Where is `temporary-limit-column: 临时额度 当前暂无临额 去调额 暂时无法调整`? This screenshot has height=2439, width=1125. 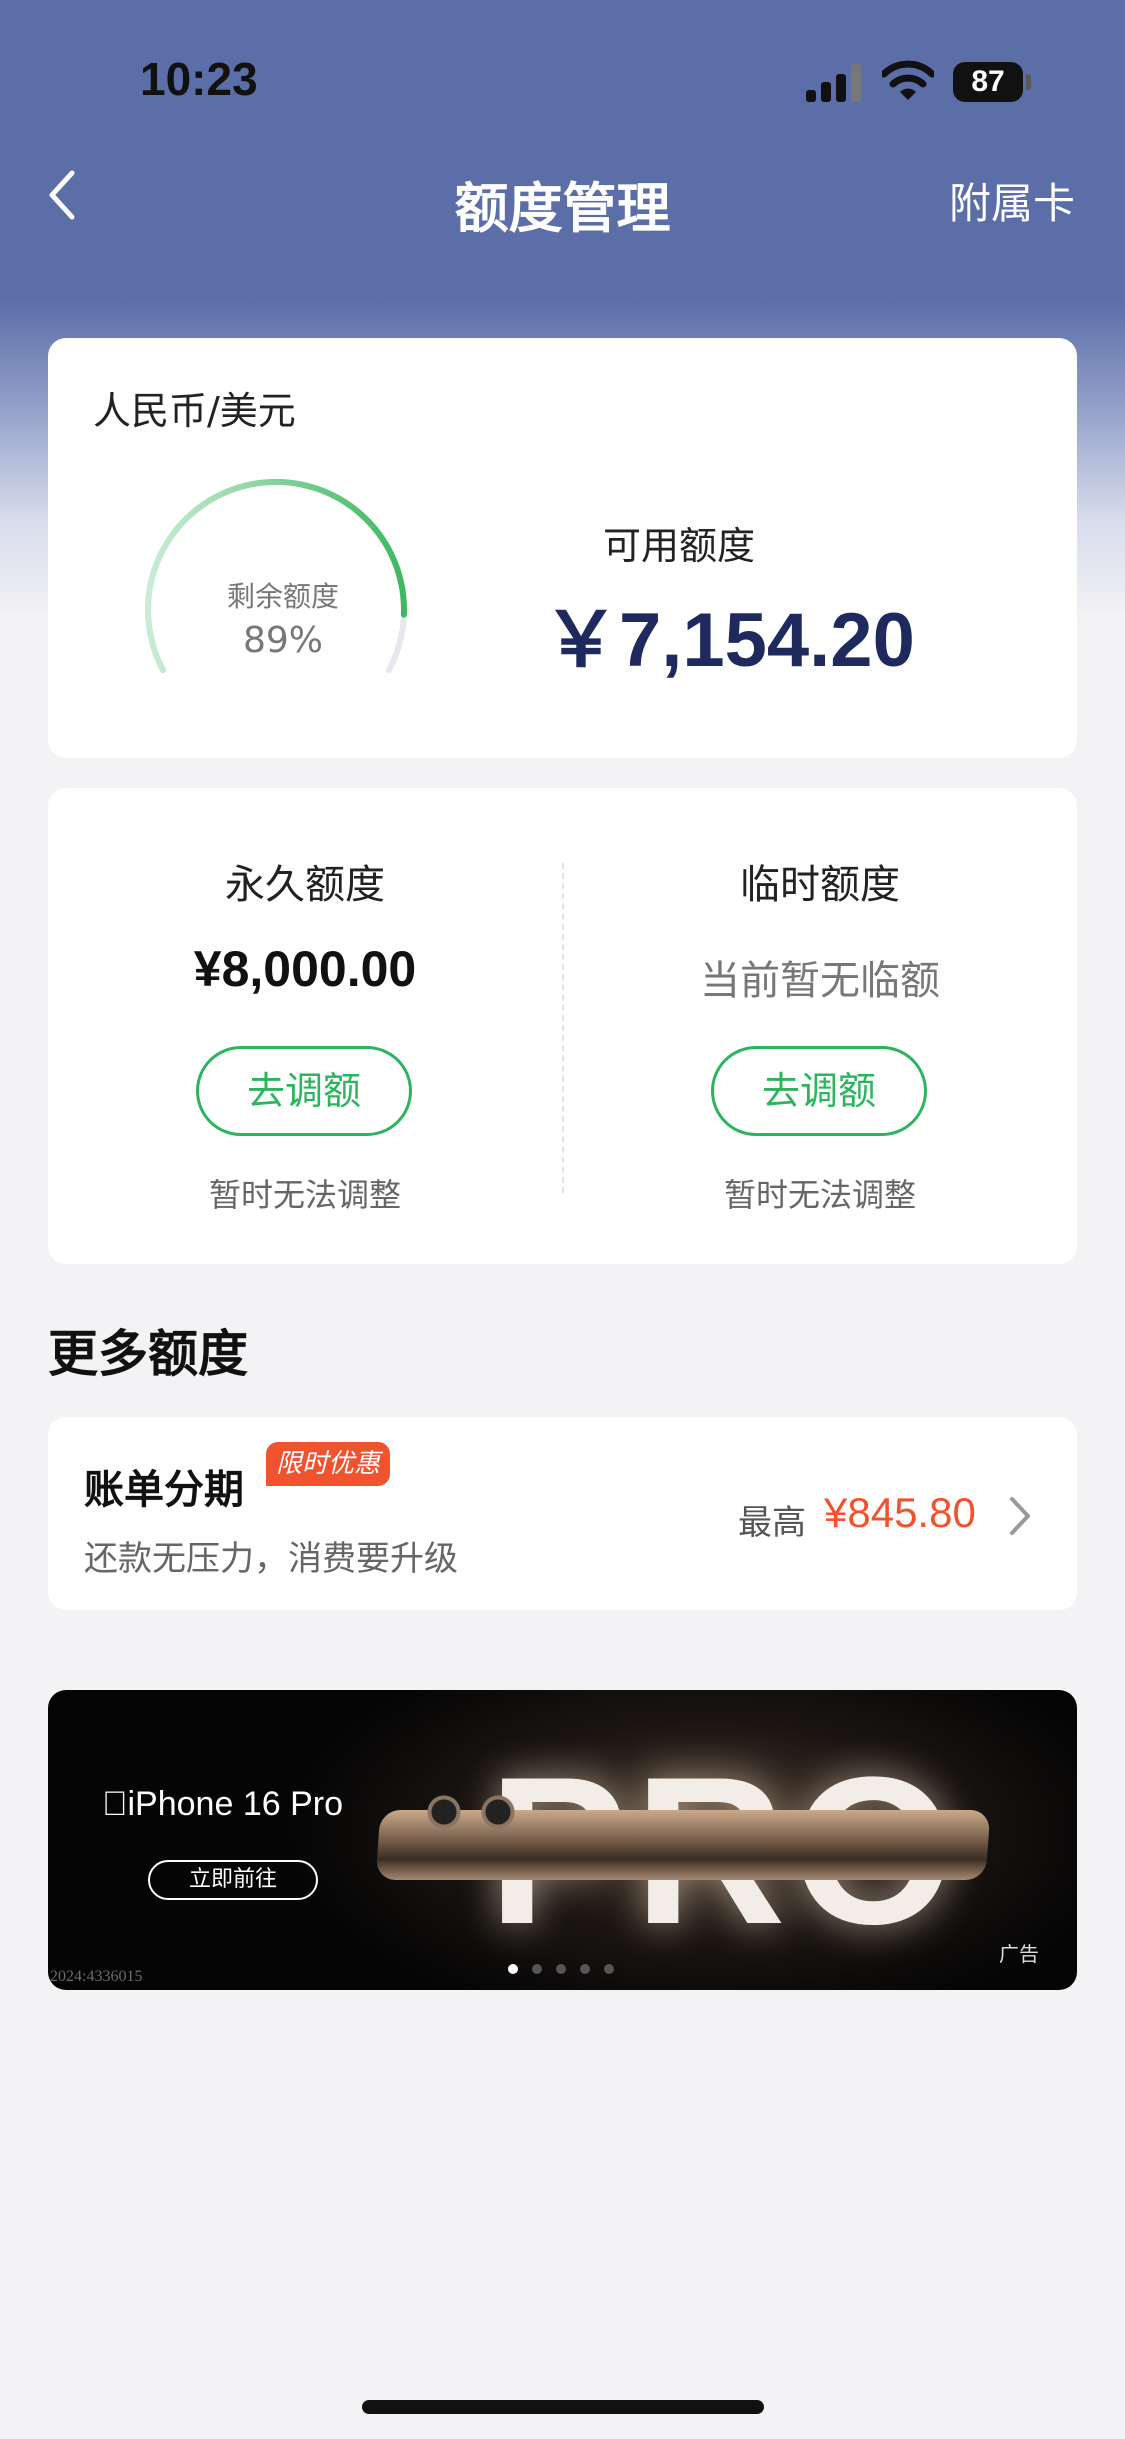
temporary-limit-column: 临时额度 当前暂无临额 去调额 暂时无法调整 is located at coordinates (820, 1026).